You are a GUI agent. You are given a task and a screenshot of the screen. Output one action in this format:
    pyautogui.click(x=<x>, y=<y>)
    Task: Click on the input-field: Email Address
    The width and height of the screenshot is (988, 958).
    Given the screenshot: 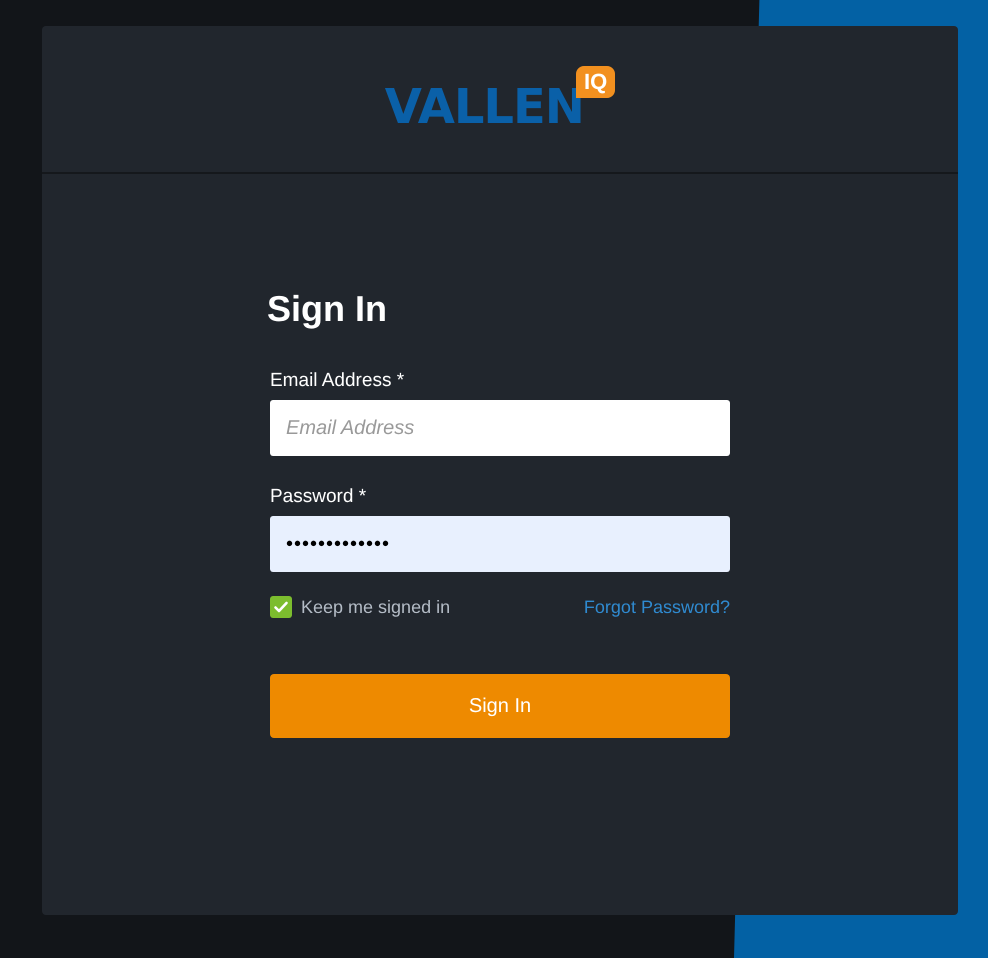 What is the action you would take?
    pyautogui.click(x=500, y=428)
    